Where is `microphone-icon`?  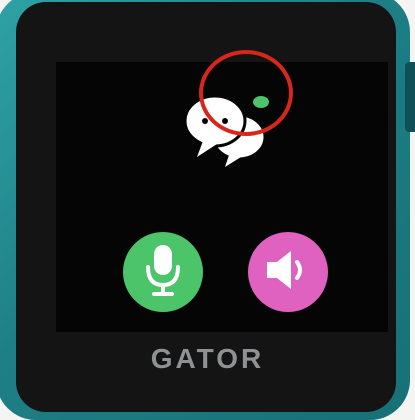 microphone-icon is located at coordinates (163, 272).